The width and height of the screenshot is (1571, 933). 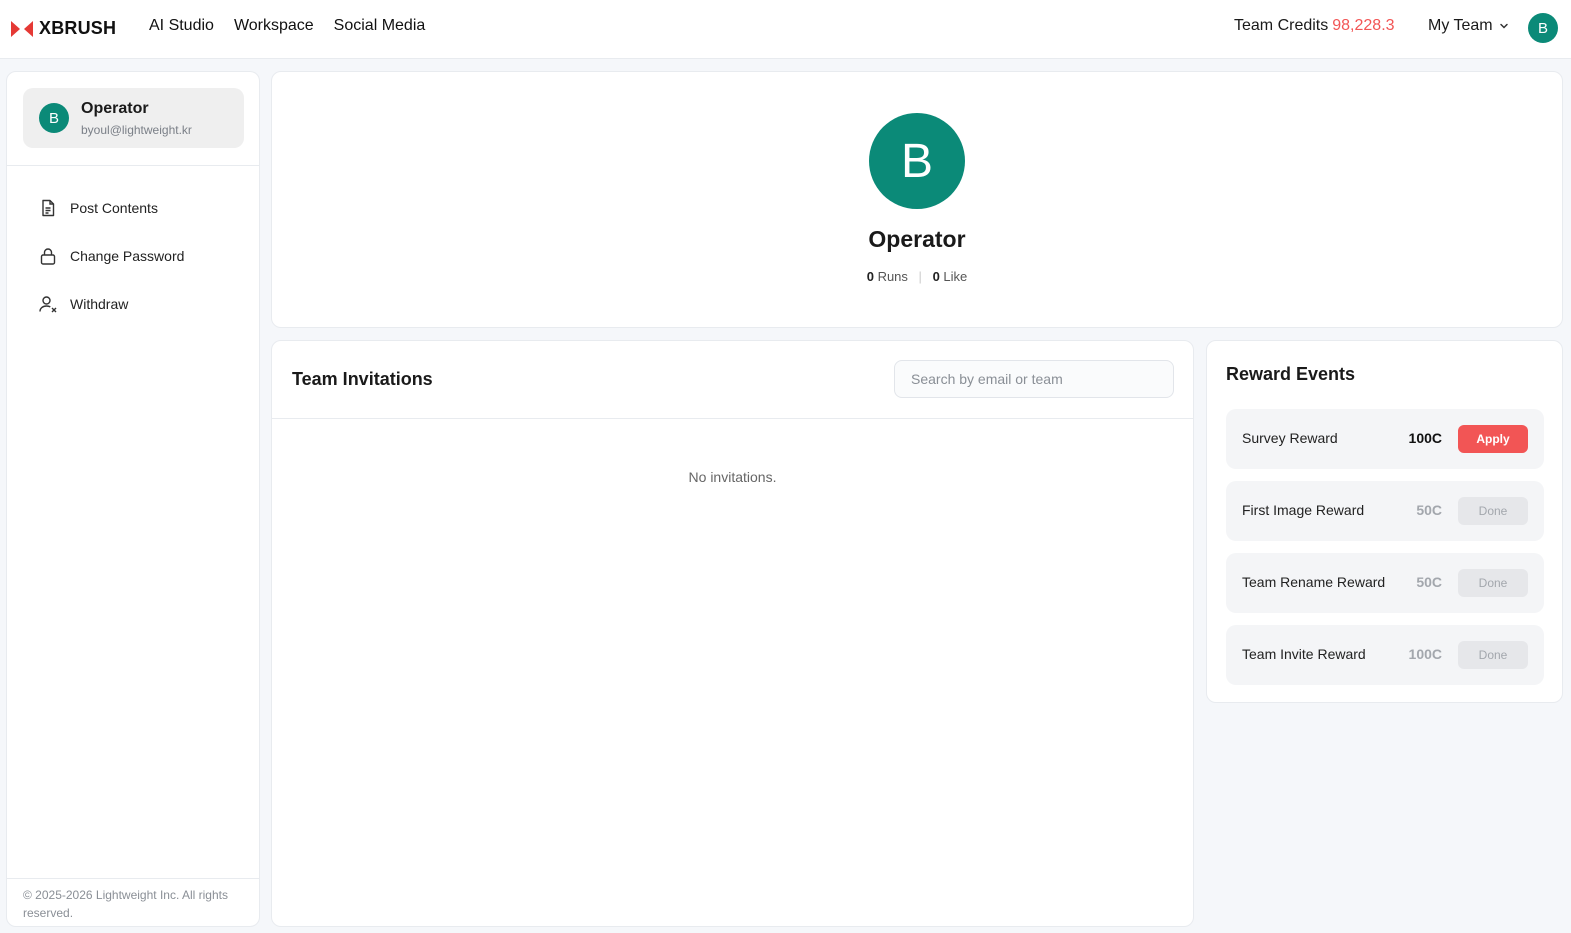 I want to click on chevron-down-icon, so click(x=1503, y=26).